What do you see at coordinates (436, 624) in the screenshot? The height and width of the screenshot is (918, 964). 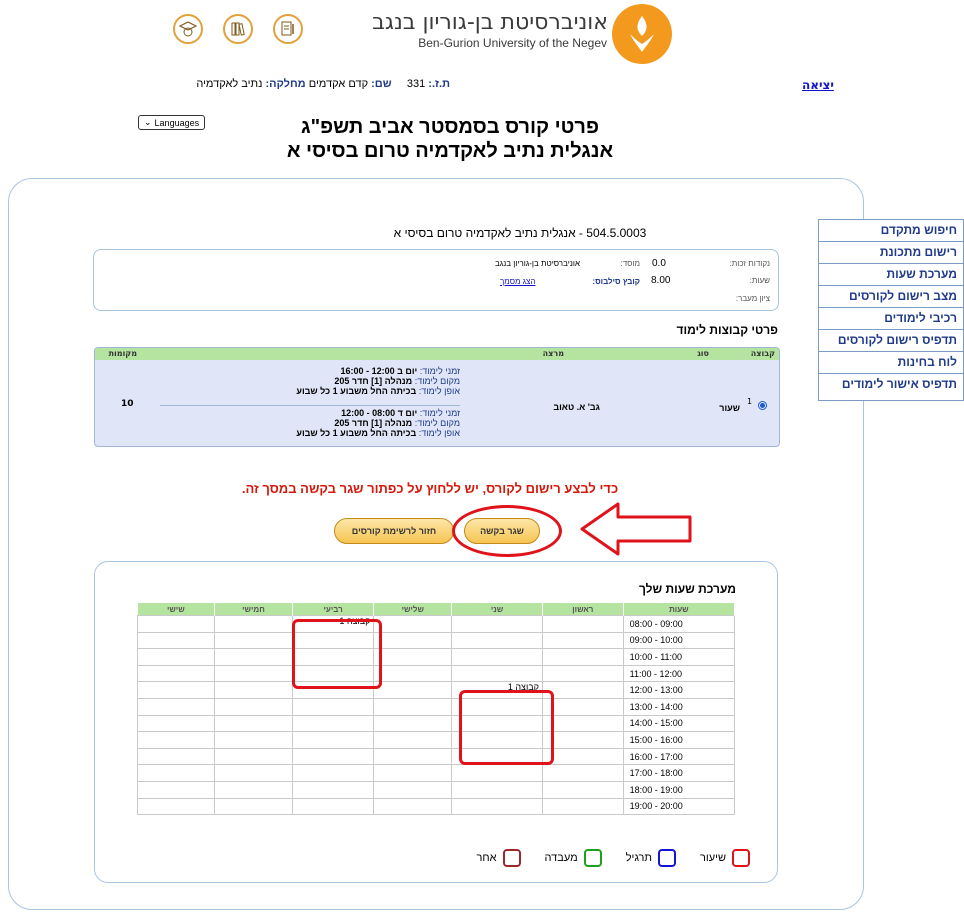 I see `schedule-row: 08:00 - 09:00 קבוצה 1` at bounding box center [436, 624].